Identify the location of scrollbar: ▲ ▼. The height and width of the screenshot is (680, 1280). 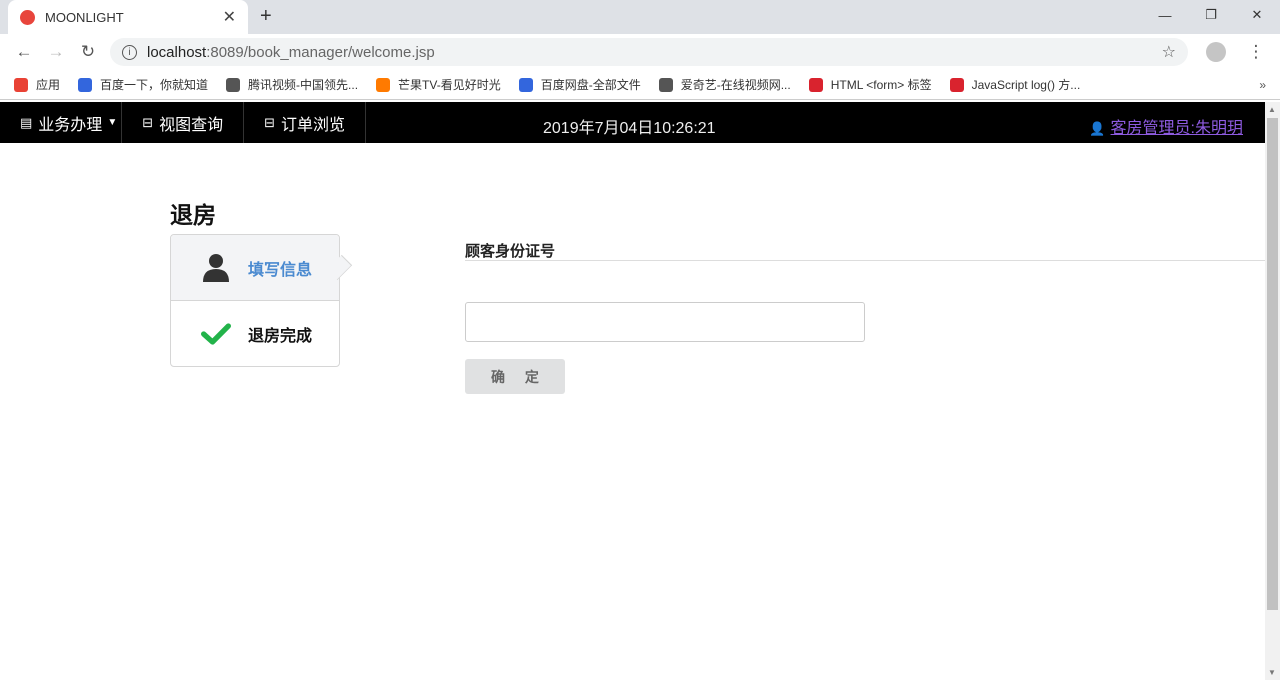
(1272, 391).